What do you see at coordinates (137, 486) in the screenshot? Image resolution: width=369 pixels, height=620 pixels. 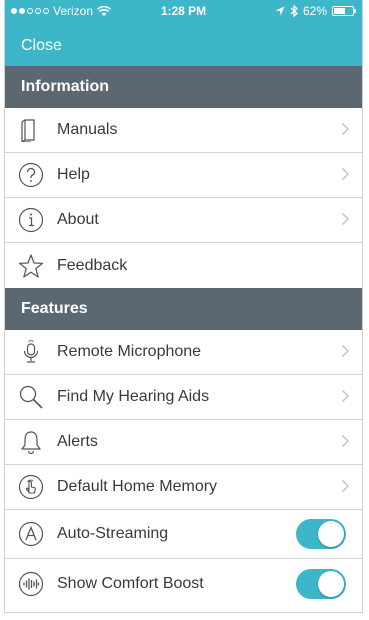 I see `menu-item-label: Default Home Memory` at bounding box center [137, 486].